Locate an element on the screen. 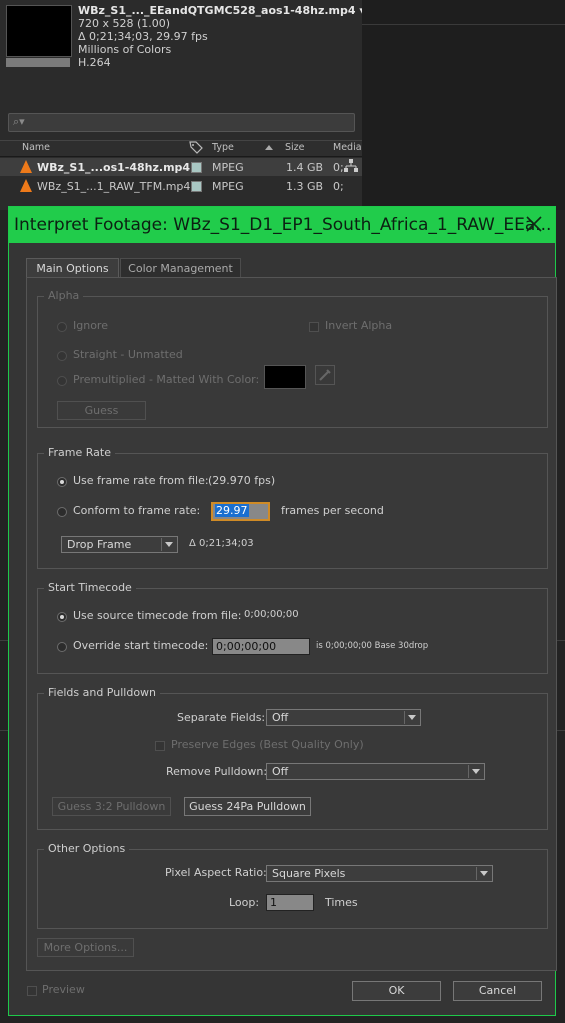 The height and width of the screenshot is (1023, 565). panel-divider is located at coordinates (463, 24).